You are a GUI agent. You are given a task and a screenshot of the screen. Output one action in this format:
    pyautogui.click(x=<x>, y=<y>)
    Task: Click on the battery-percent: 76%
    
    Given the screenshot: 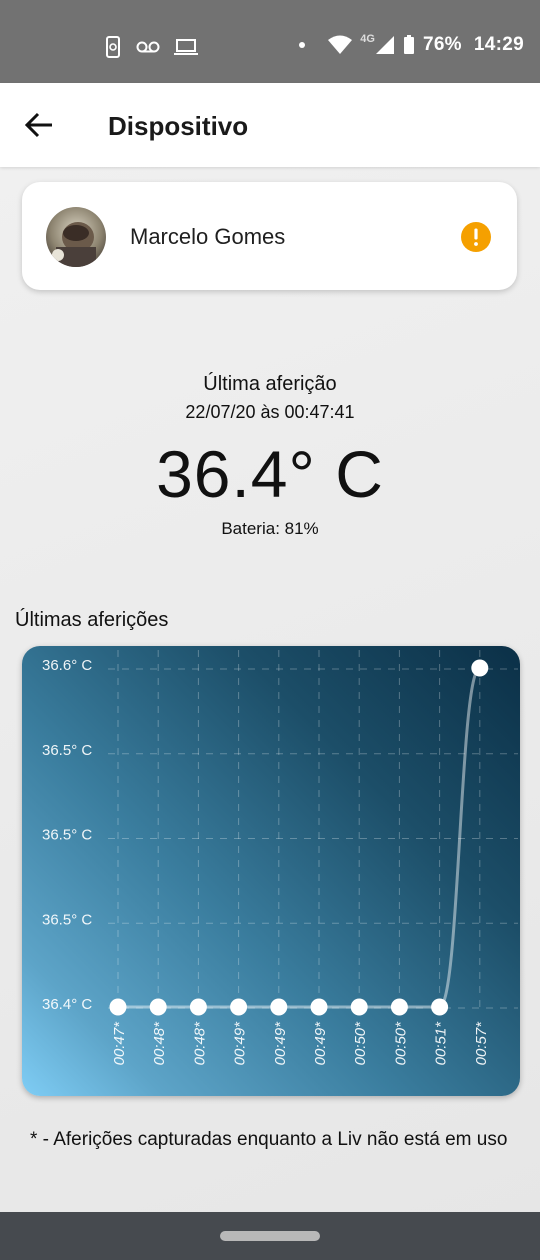 What is the action you would take?
    pyautogui.click(x=442, y=44)
    